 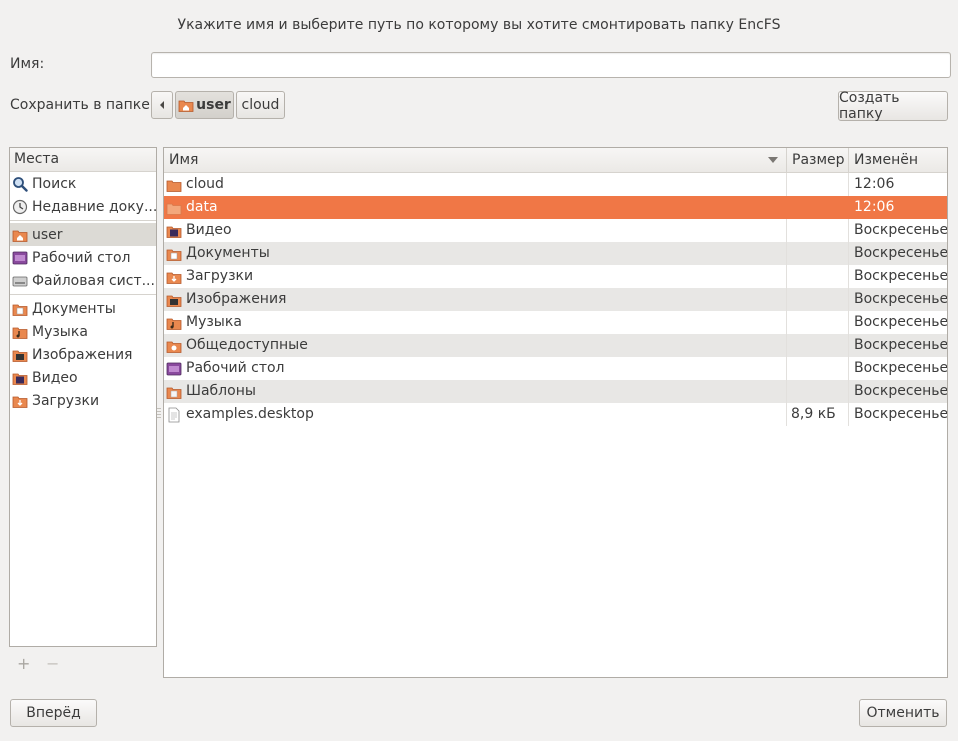 I want to click on place-label: Документы, so click(x=74, y=308).